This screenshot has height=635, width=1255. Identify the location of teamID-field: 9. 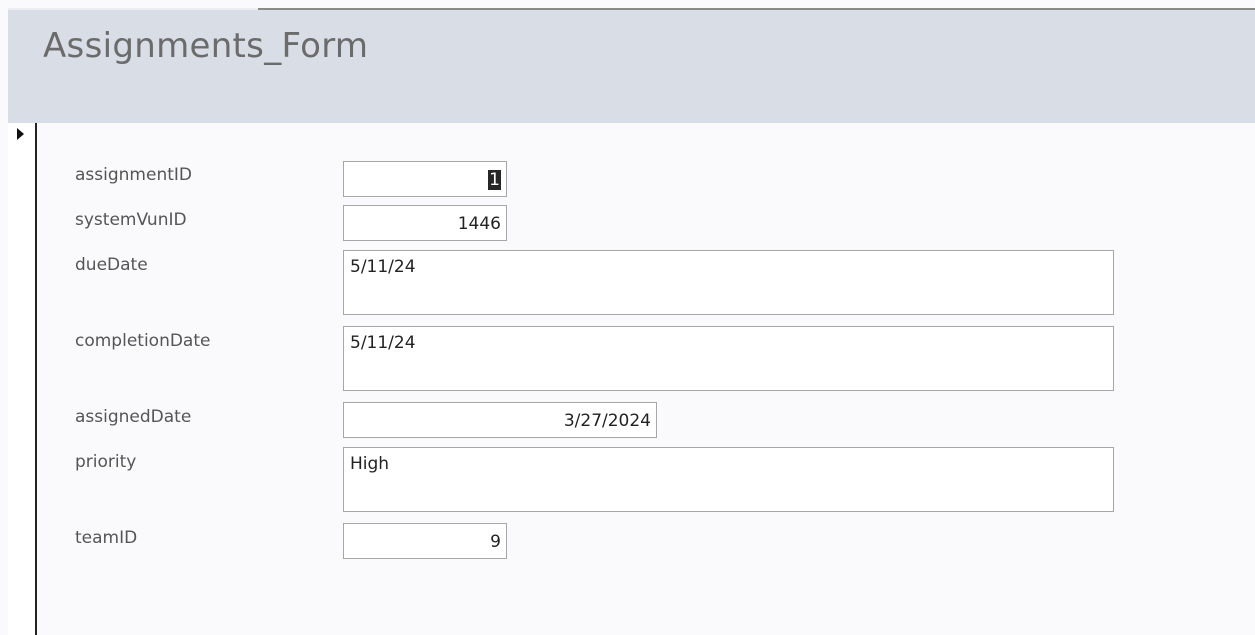
(425, 541).